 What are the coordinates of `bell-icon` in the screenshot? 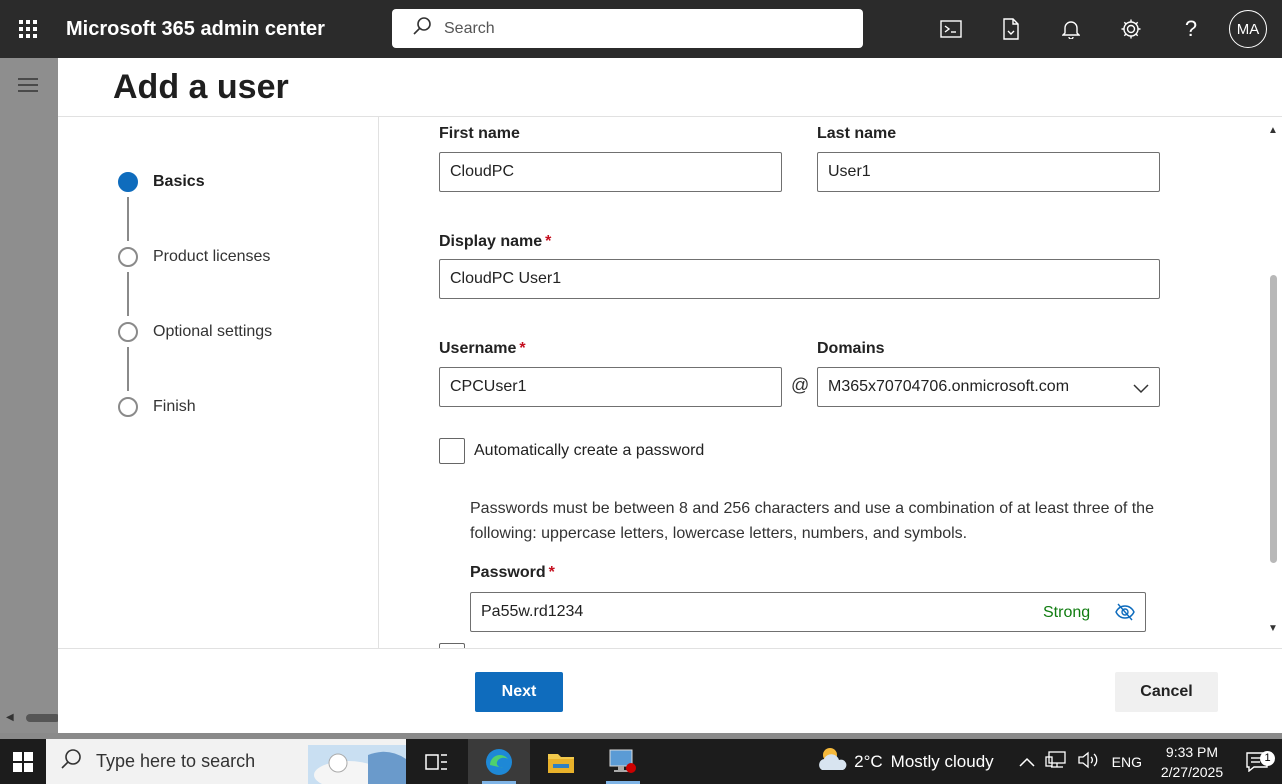 It's located at (1071, 29).